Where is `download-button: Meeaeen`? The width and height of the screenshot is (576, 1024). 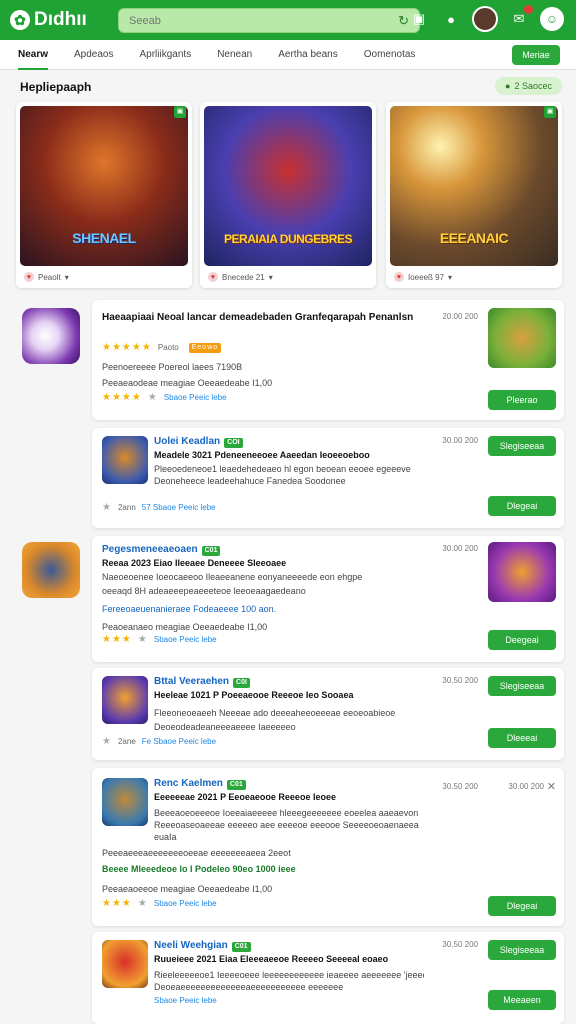 download-button: Meeaeen is located at coordinates (522, 1000).